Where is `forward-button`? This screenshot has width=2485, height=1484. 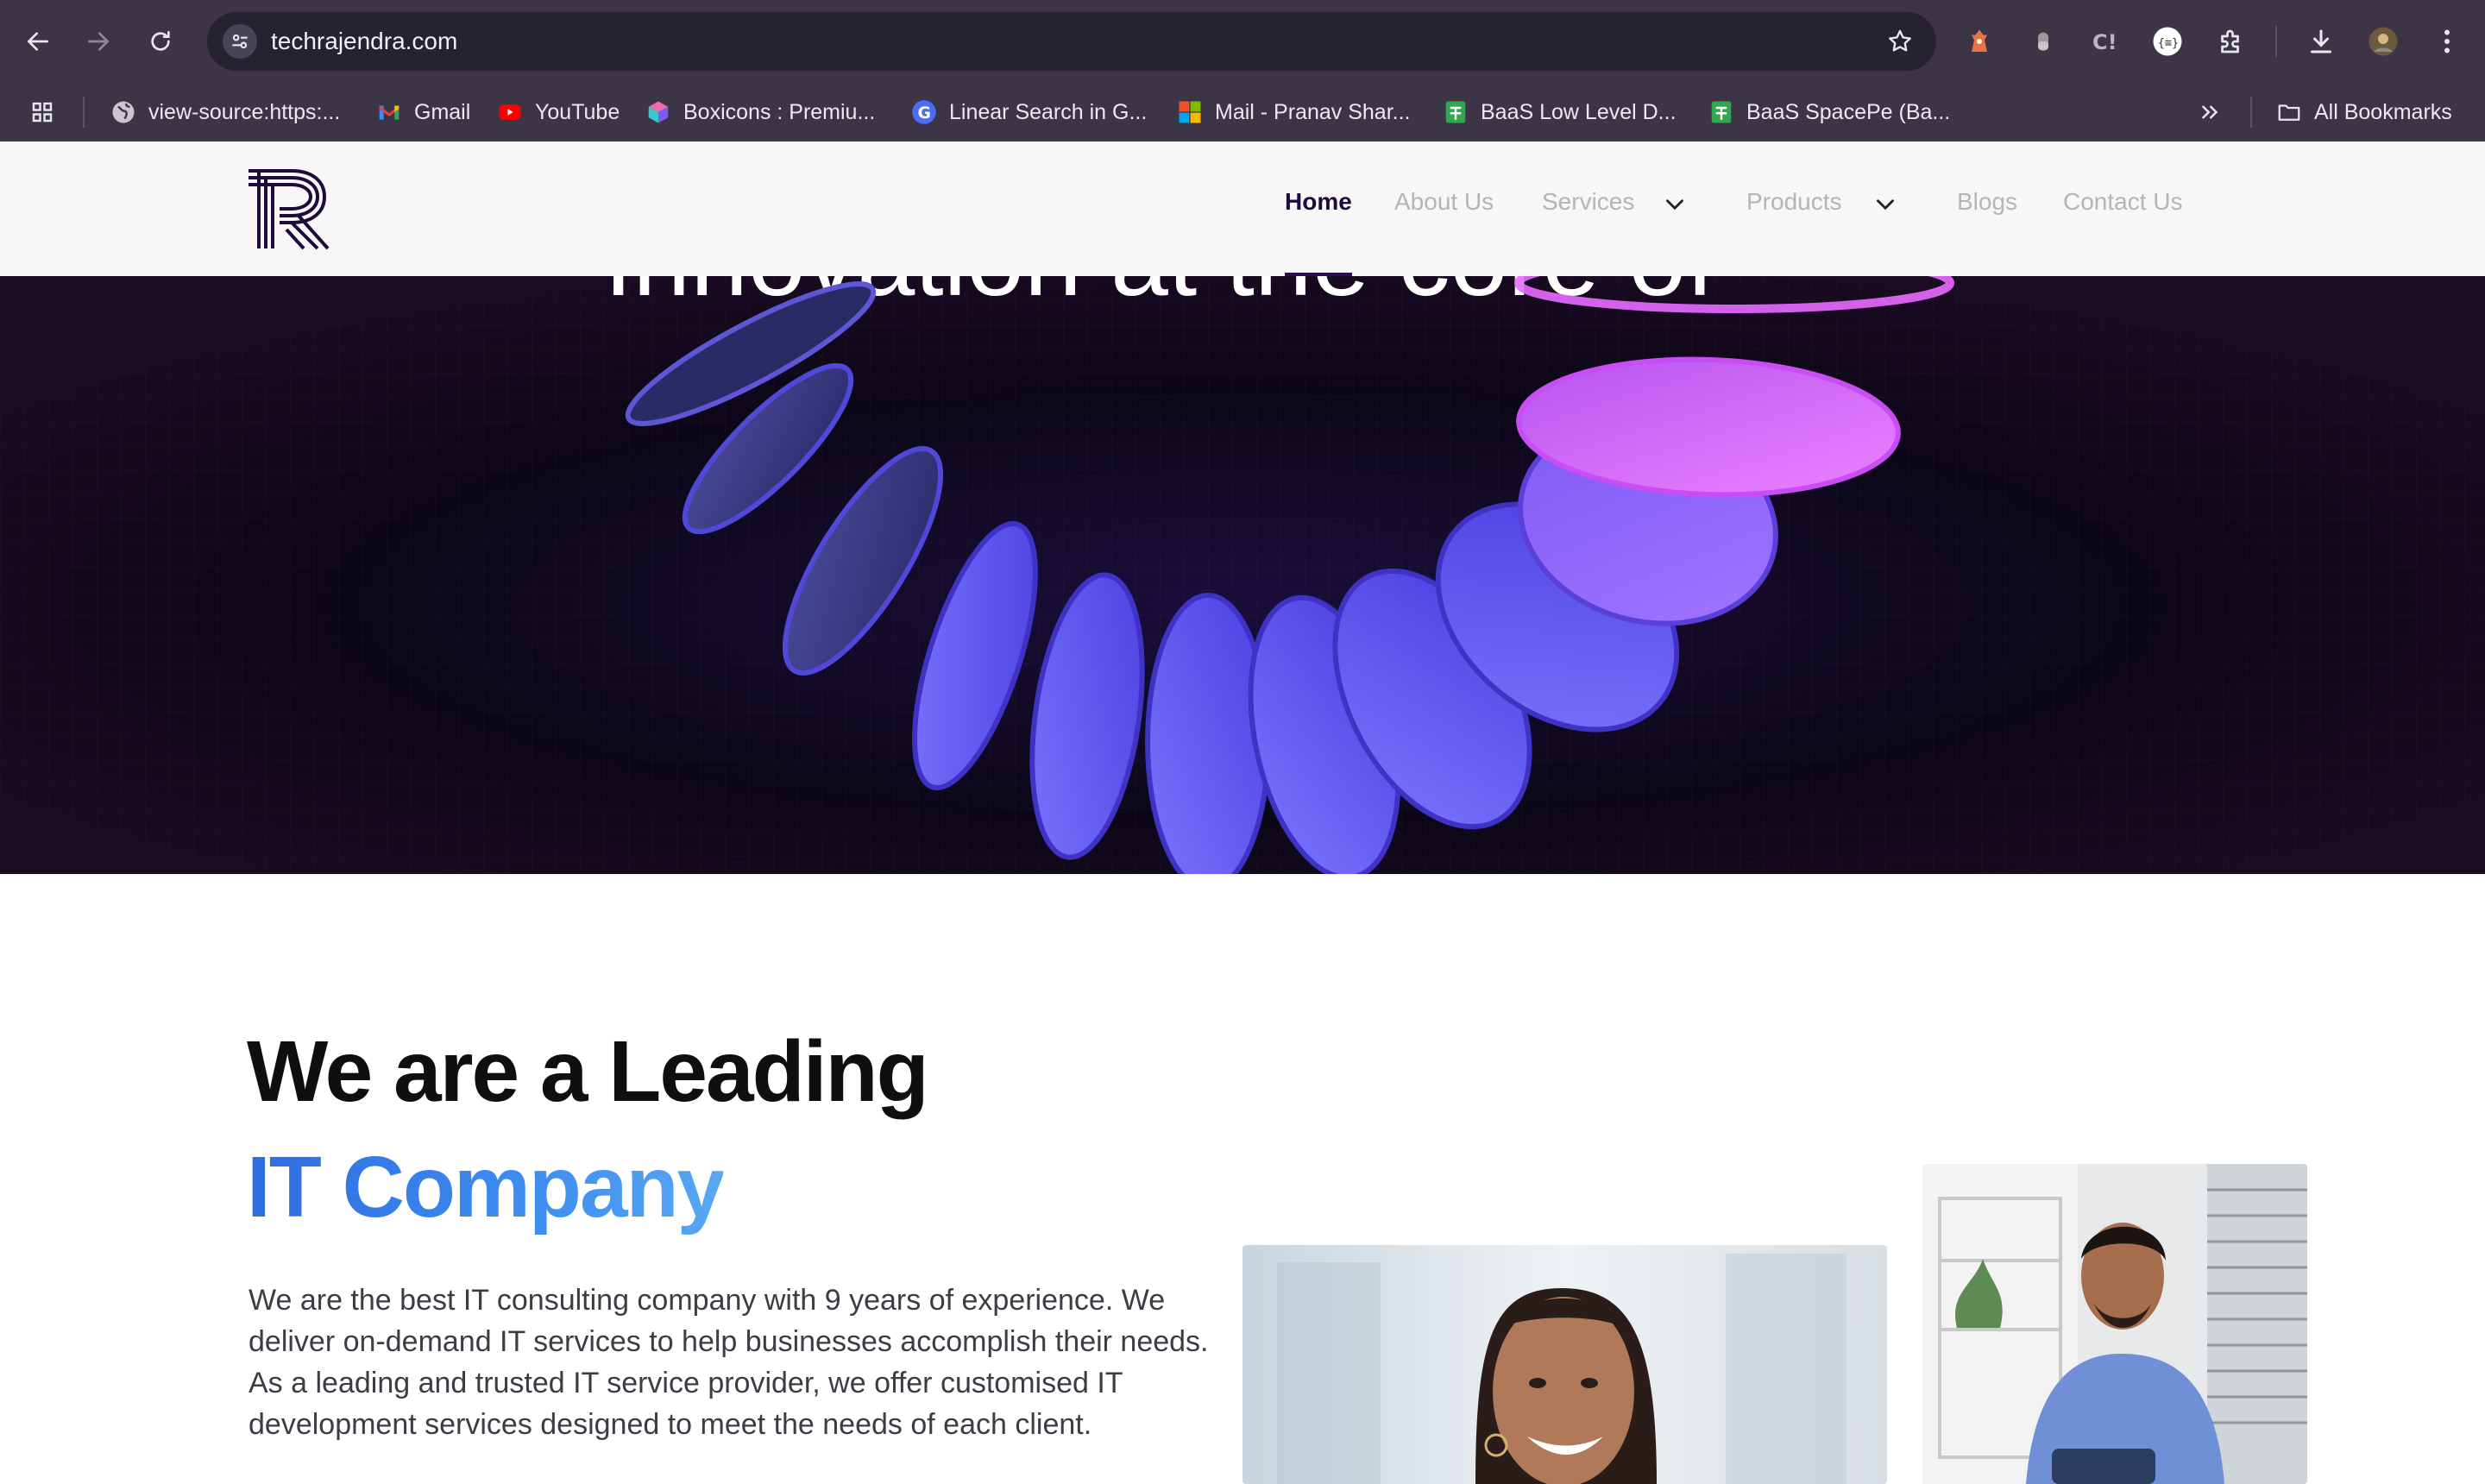
forward-button is located at coordinates (98, 41).